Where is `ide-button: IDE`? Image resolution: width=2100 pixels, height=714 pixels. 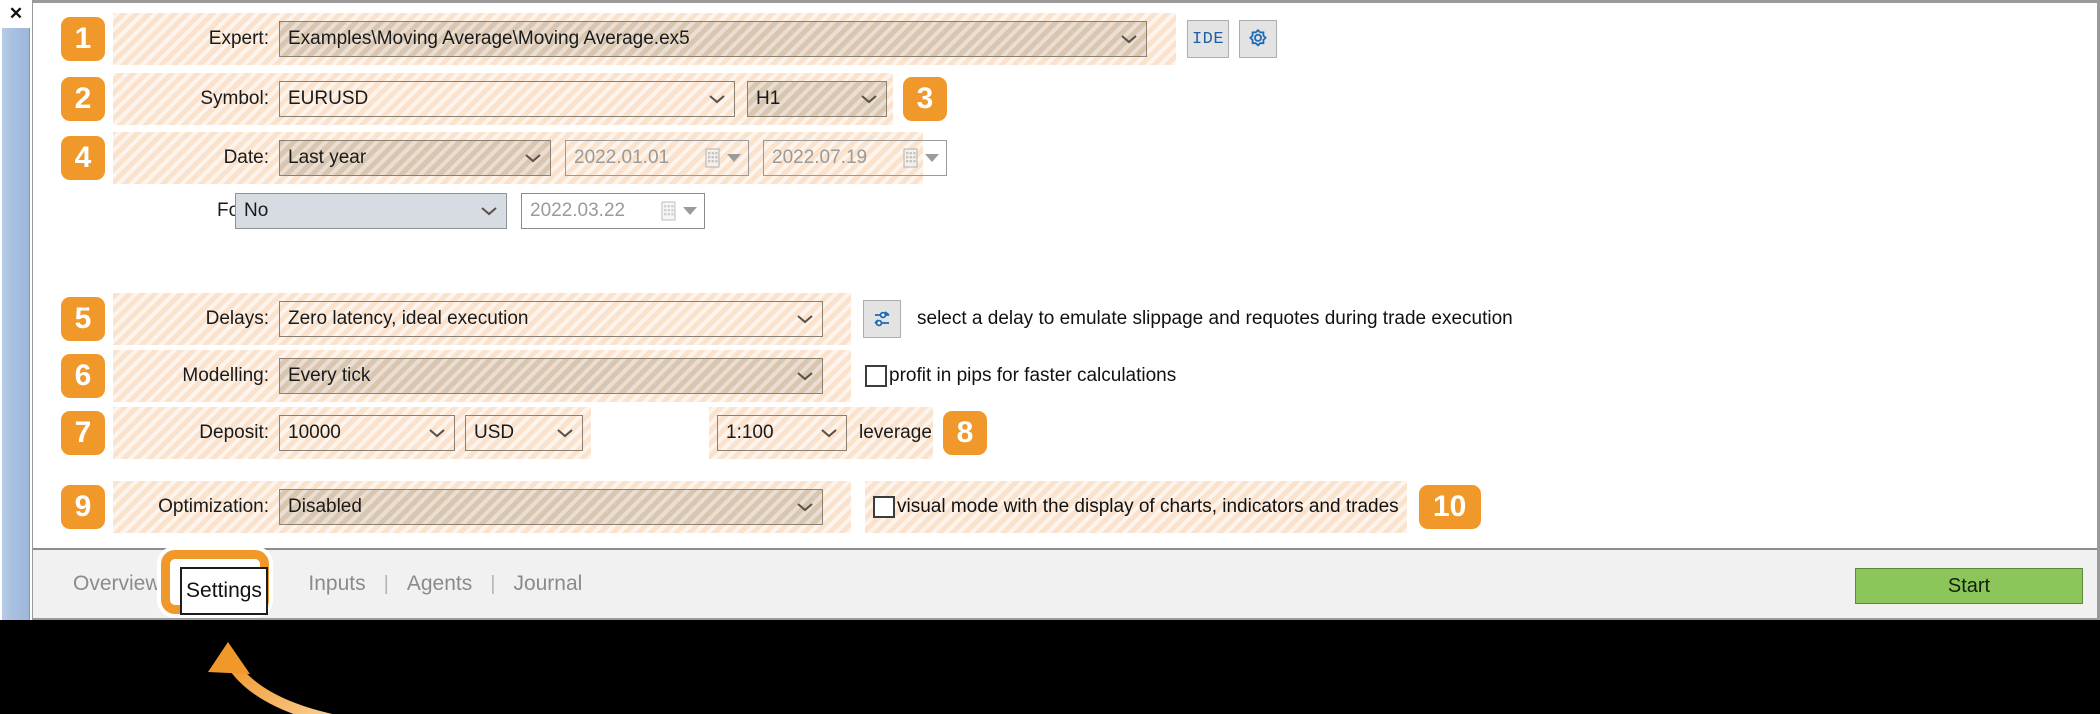 ide-button: IDE is located at coordinates (1208, 39).